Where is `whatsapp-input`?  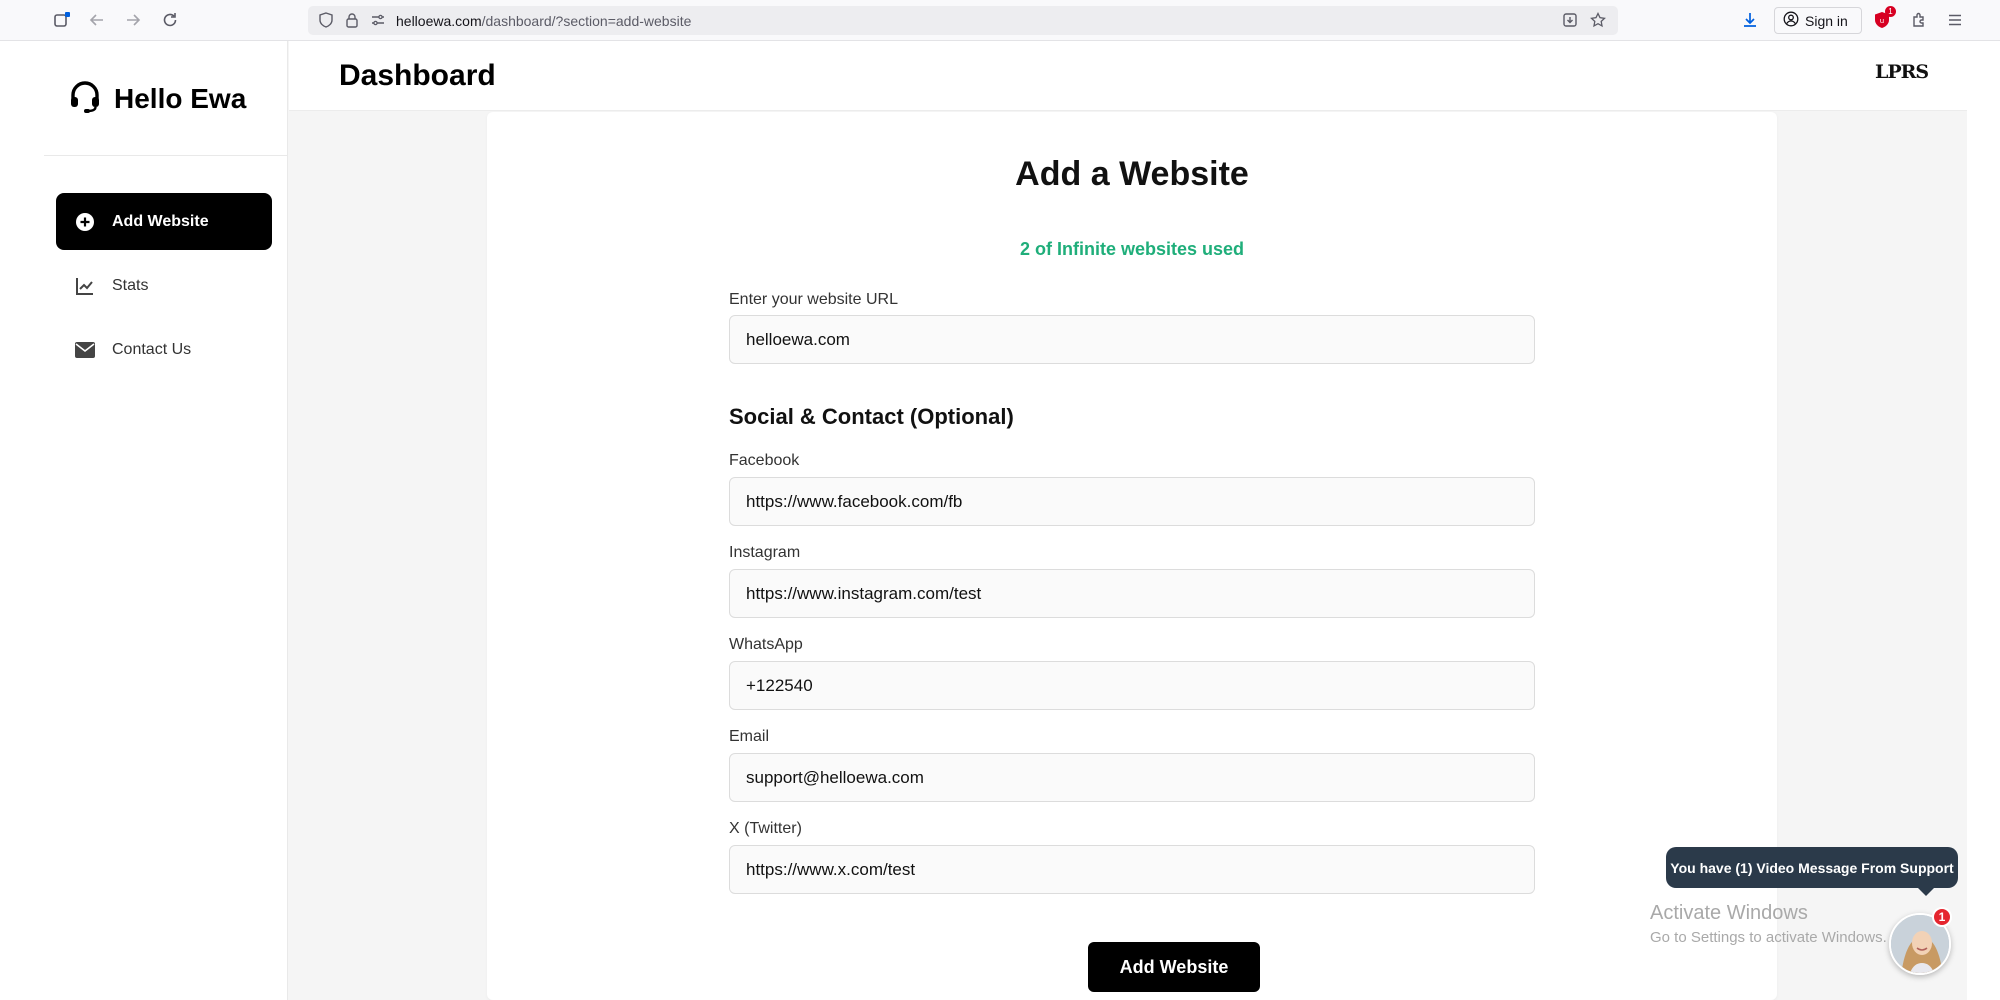
whatsapp-input is located at coordinates (1132, 685).